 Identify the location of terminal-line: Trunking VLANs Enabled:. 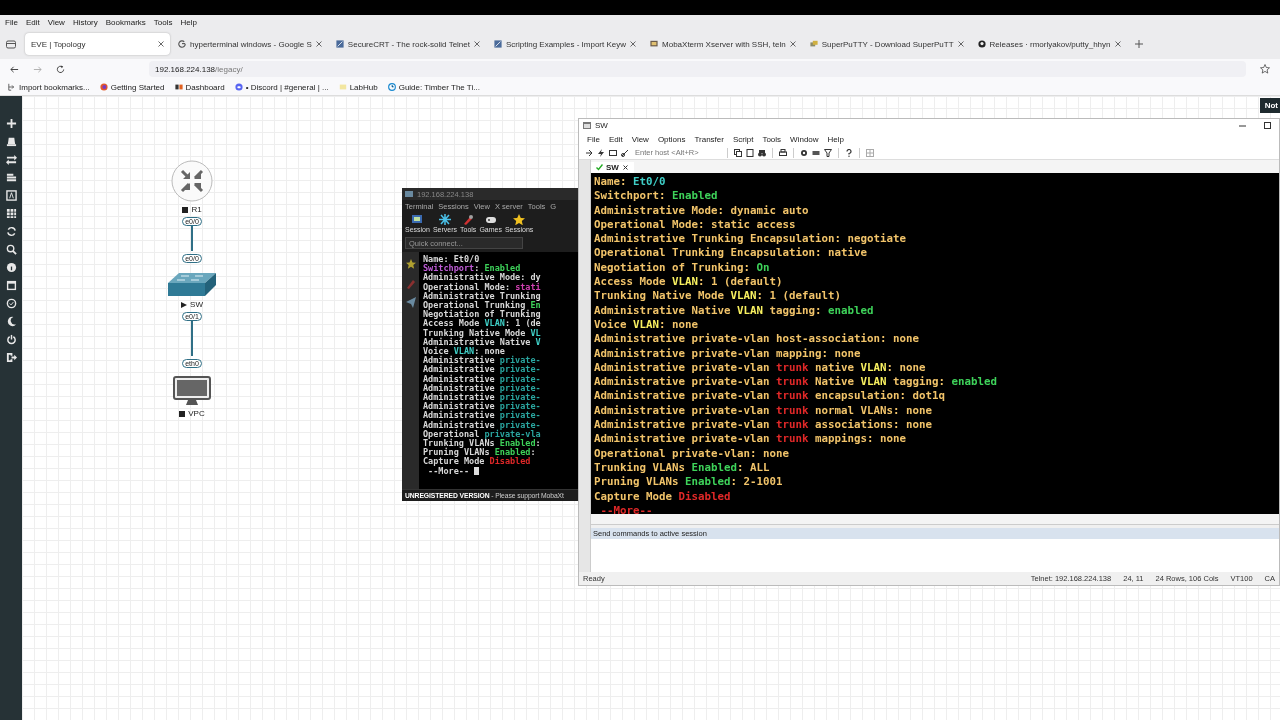
(482, 444).